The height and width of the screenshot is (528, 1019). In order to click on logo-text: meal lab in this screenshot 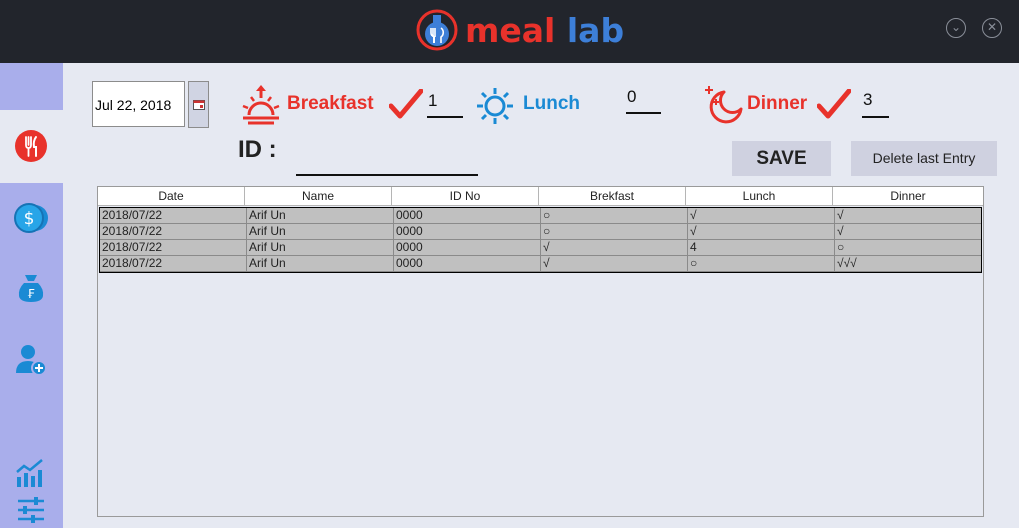, I will do `click(544, 30)`.